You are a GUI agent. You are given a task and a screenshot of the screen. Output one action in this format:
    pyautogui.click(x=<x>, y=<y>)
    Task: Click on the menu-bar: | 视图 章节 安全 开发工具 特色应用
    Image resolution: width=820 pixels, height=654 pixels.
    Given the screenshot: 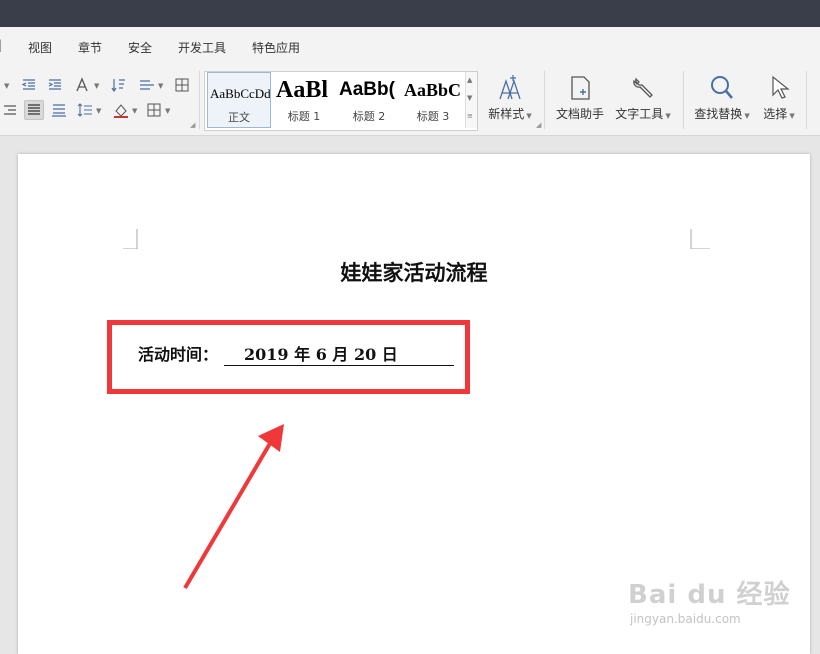 What is the action you would take?
    pyautogui.click(x=410, y=46)
    